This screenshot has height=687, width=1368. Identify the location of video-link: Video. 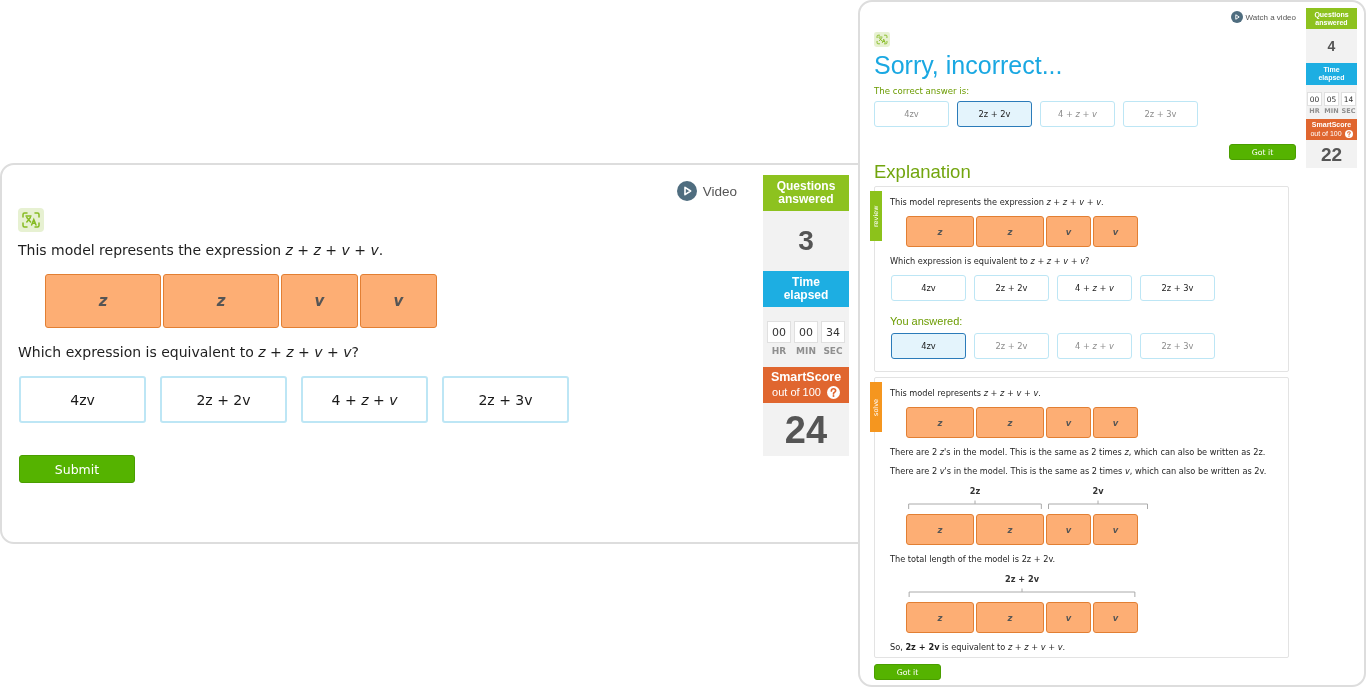
(706, 191).